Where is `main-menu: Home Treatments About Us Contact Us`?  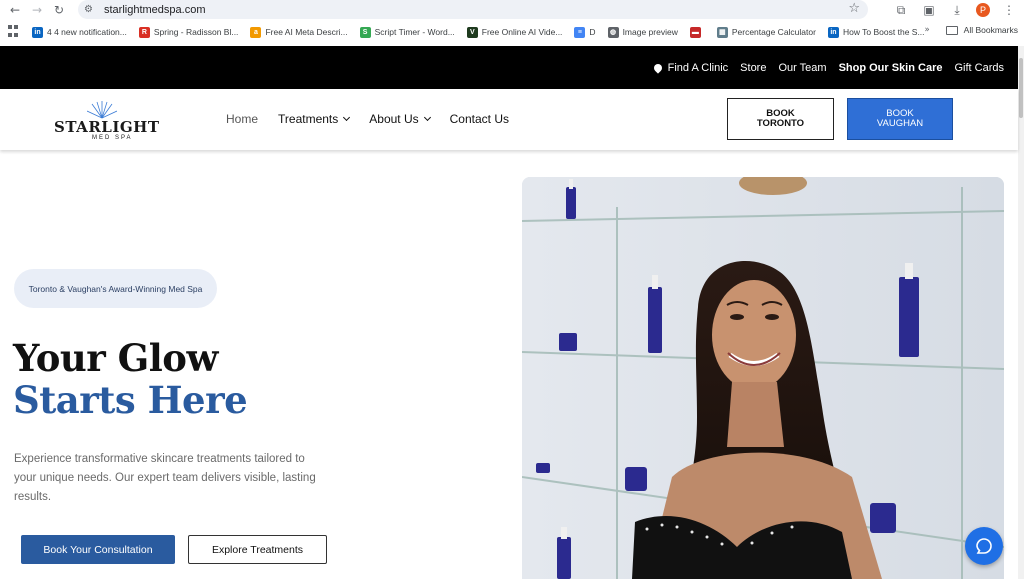 main-menu: Home Treatments About Us Contact Us is located at coordinates (367, 119).